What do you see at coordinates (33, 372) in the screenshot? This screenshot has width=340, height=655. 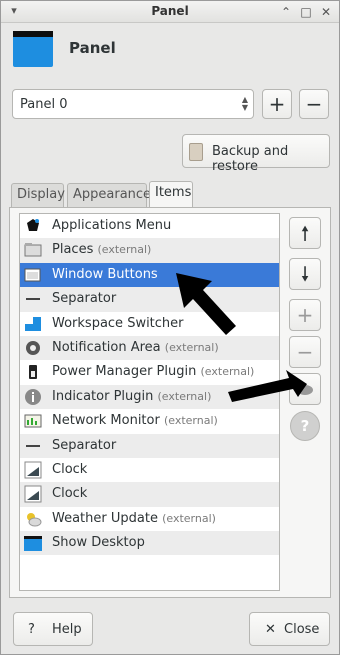 I see `battery-icon` at bounding box center [33, 372].